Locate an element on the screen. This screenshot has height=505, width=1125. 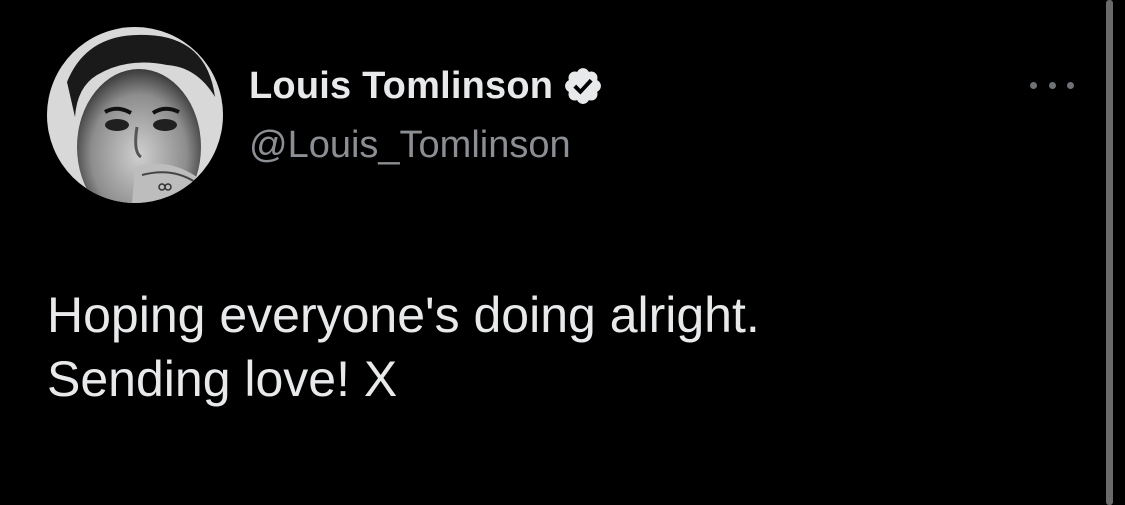
author-name-row: Louis Tomlinson is located at coordinates (426, 86).